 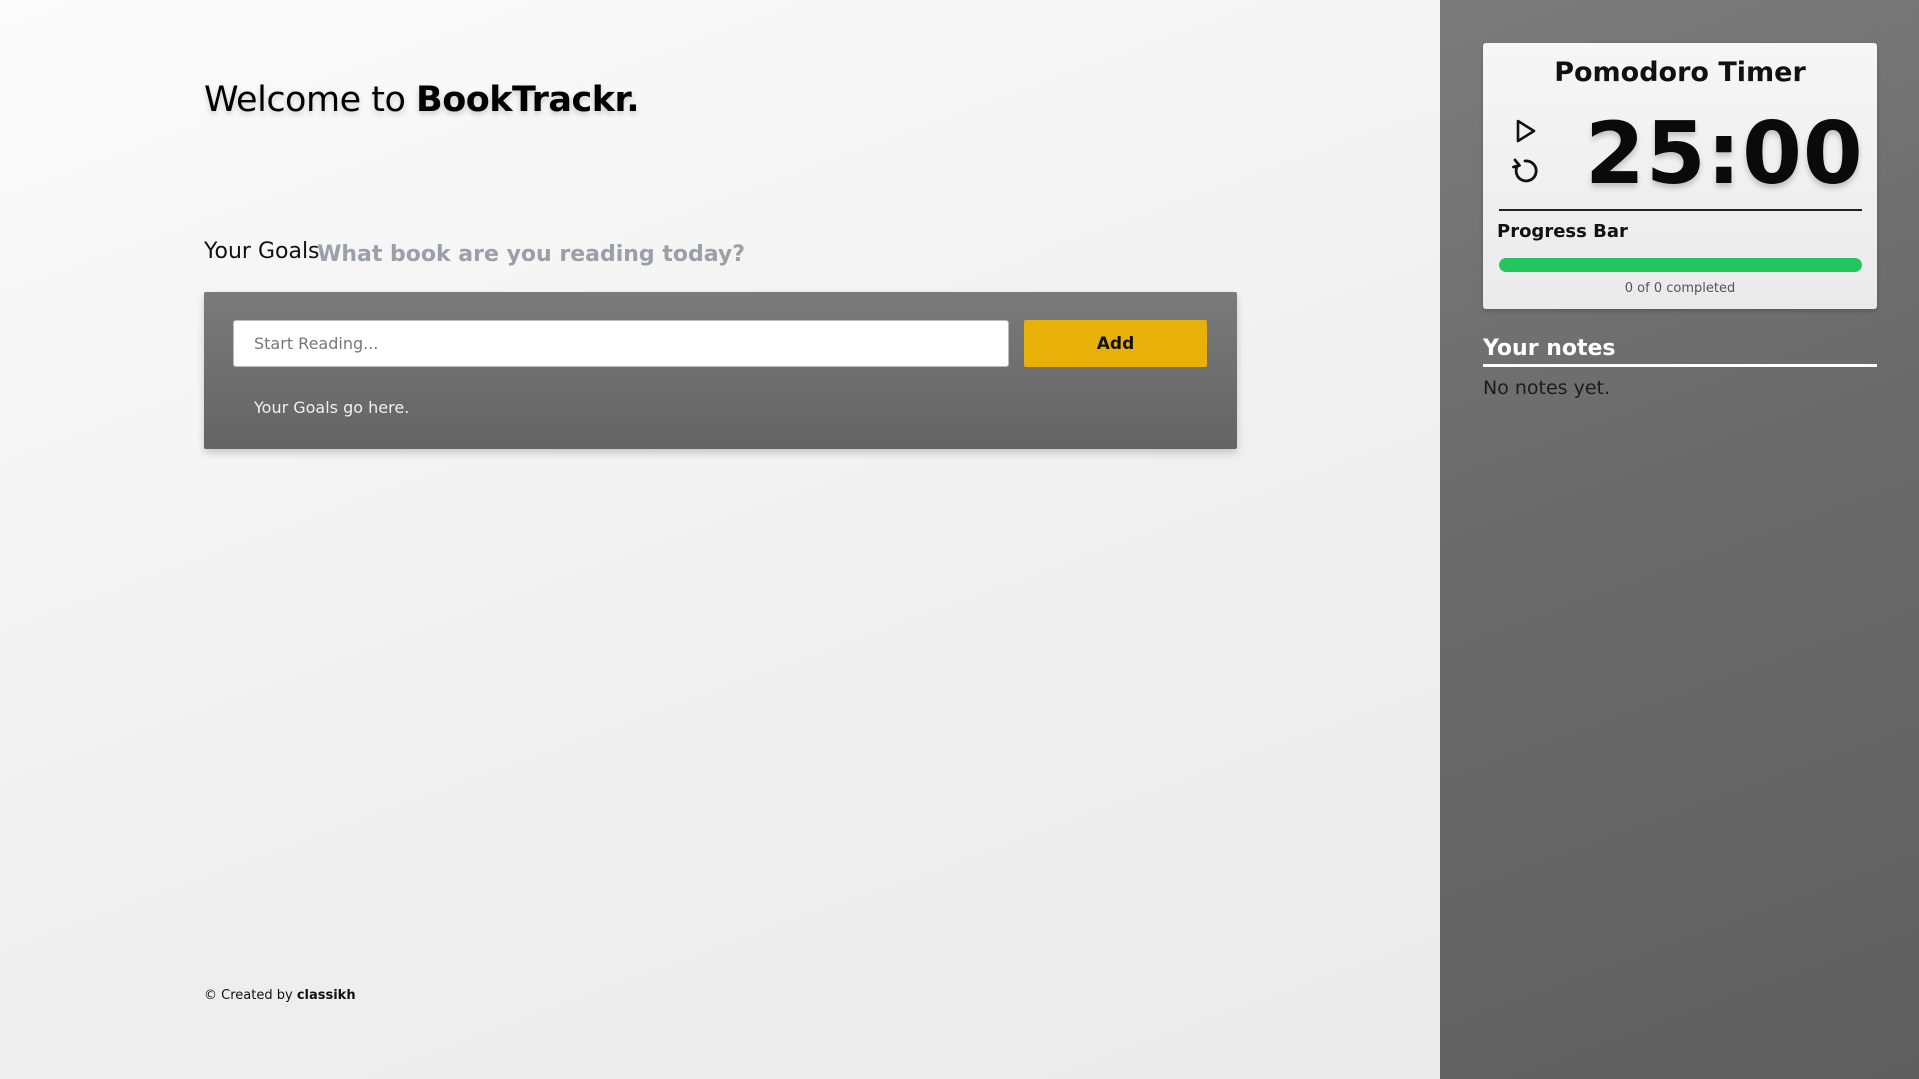 I want to click on footer-credit: © Created by classikh, so click(x=280, y=995).